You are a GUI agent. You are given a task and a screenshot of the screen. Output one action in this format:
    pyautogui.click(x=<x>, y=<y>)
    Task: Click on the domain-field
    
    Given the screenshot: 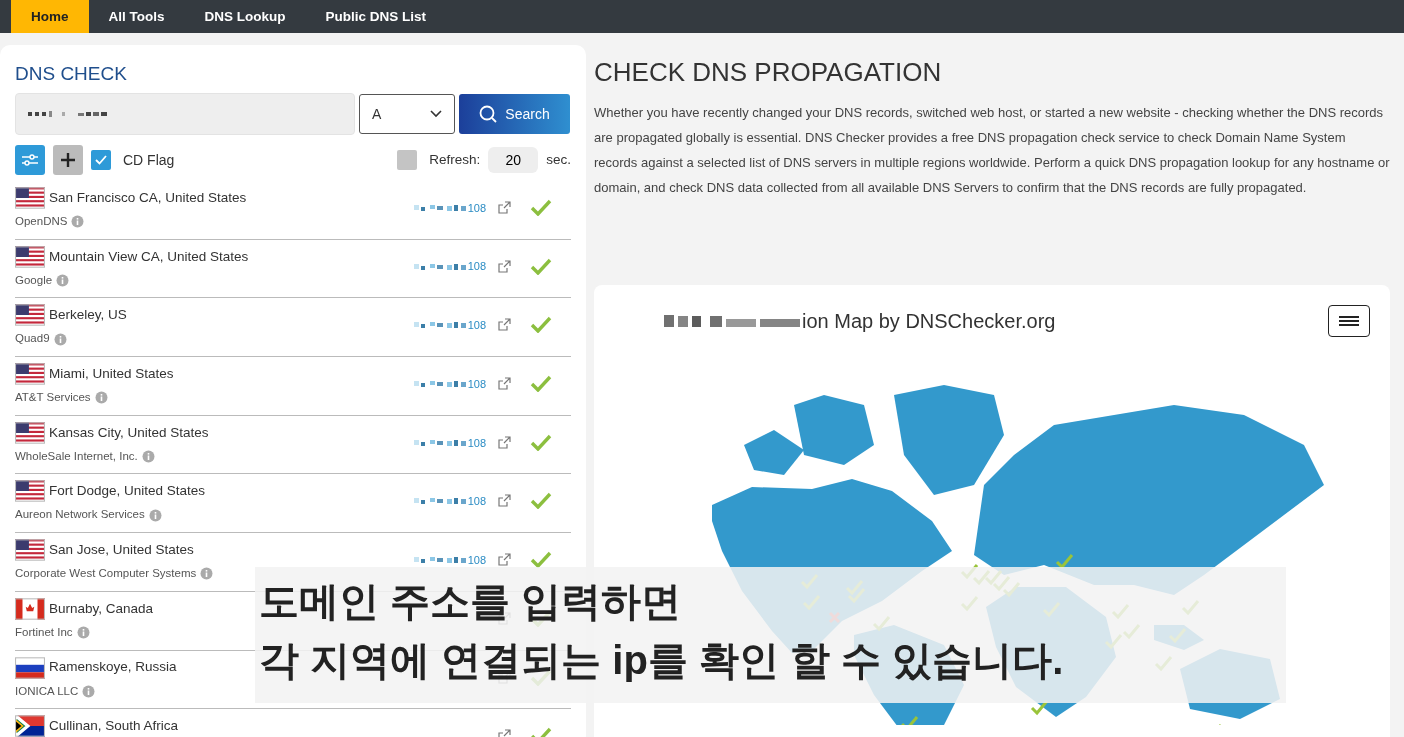 What is the action you would take?
    pyautogui.click(x=185, y=114)
    